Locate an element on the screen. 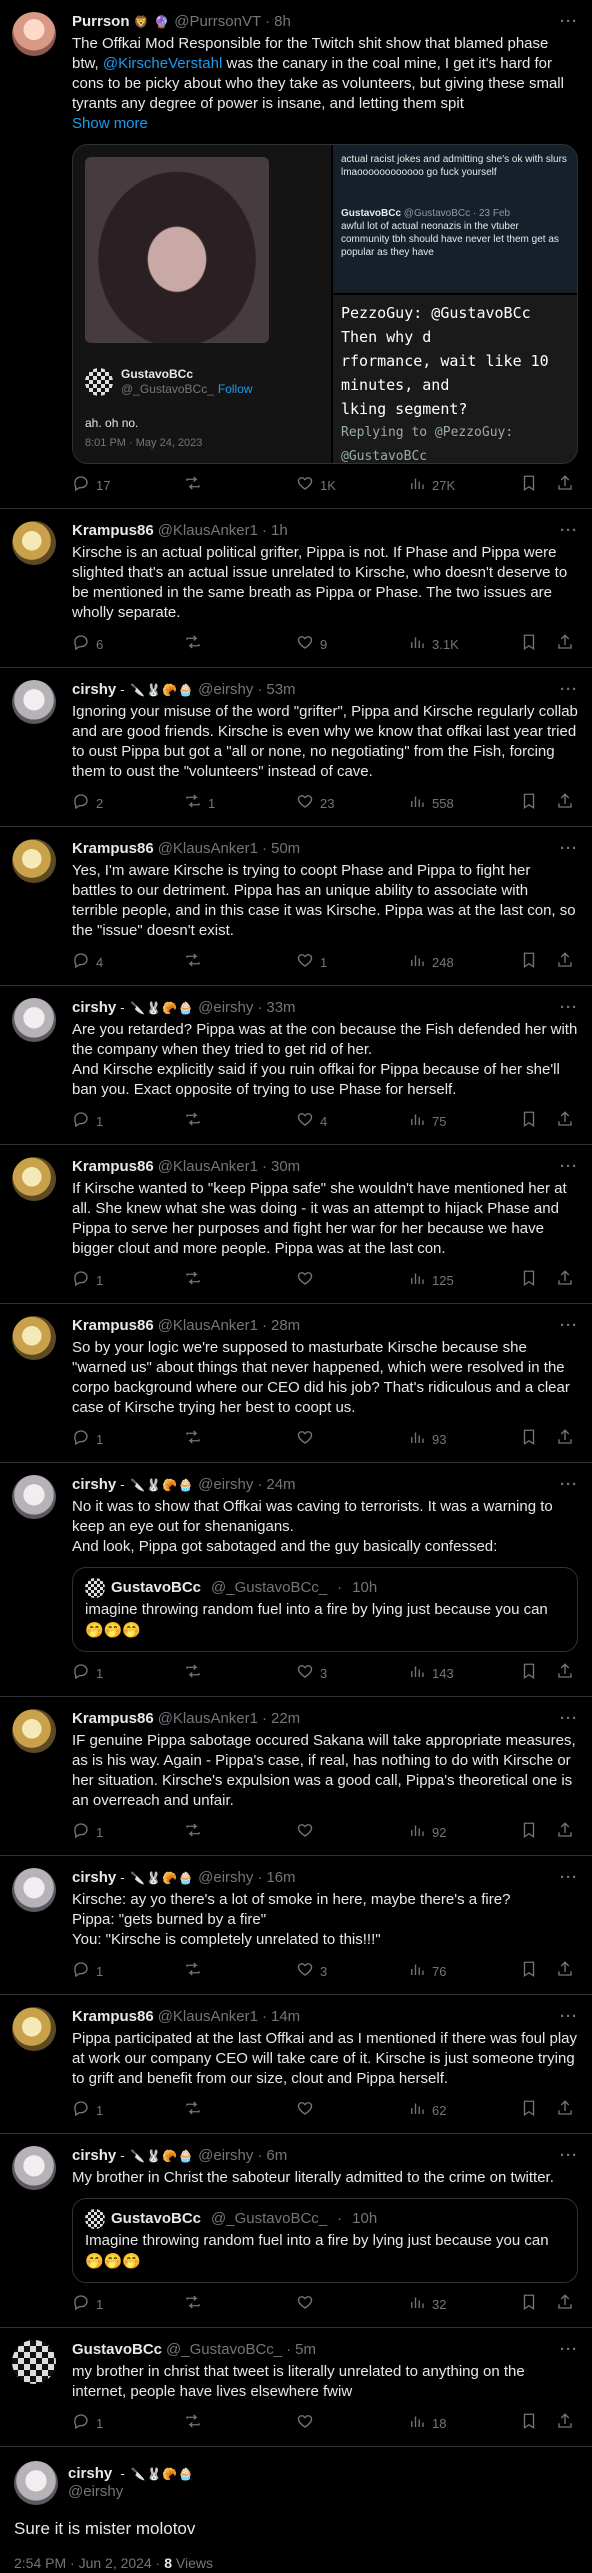 This screenshot has width=592, height=2573. views-button: 248 is located at coordinates (440, 963).